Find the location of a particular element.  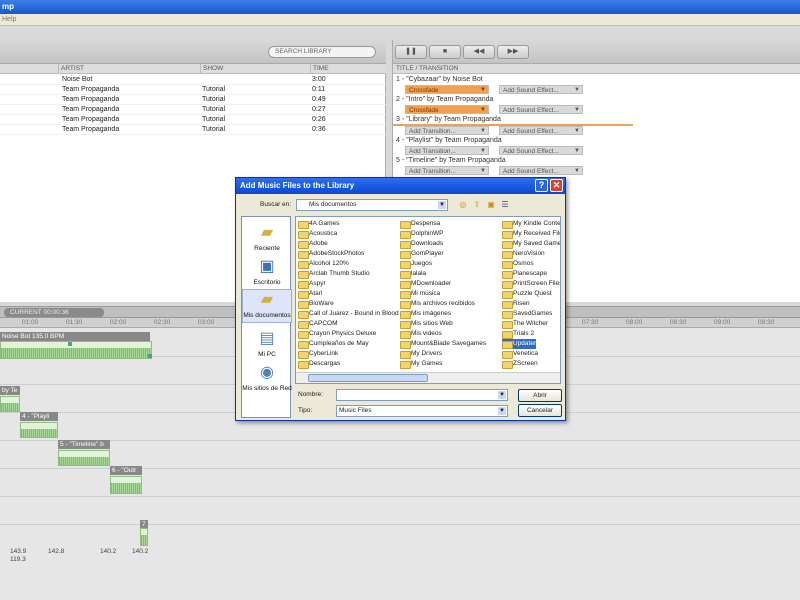

folder-item: Mis imágenes is located at coordinates (425, 314).